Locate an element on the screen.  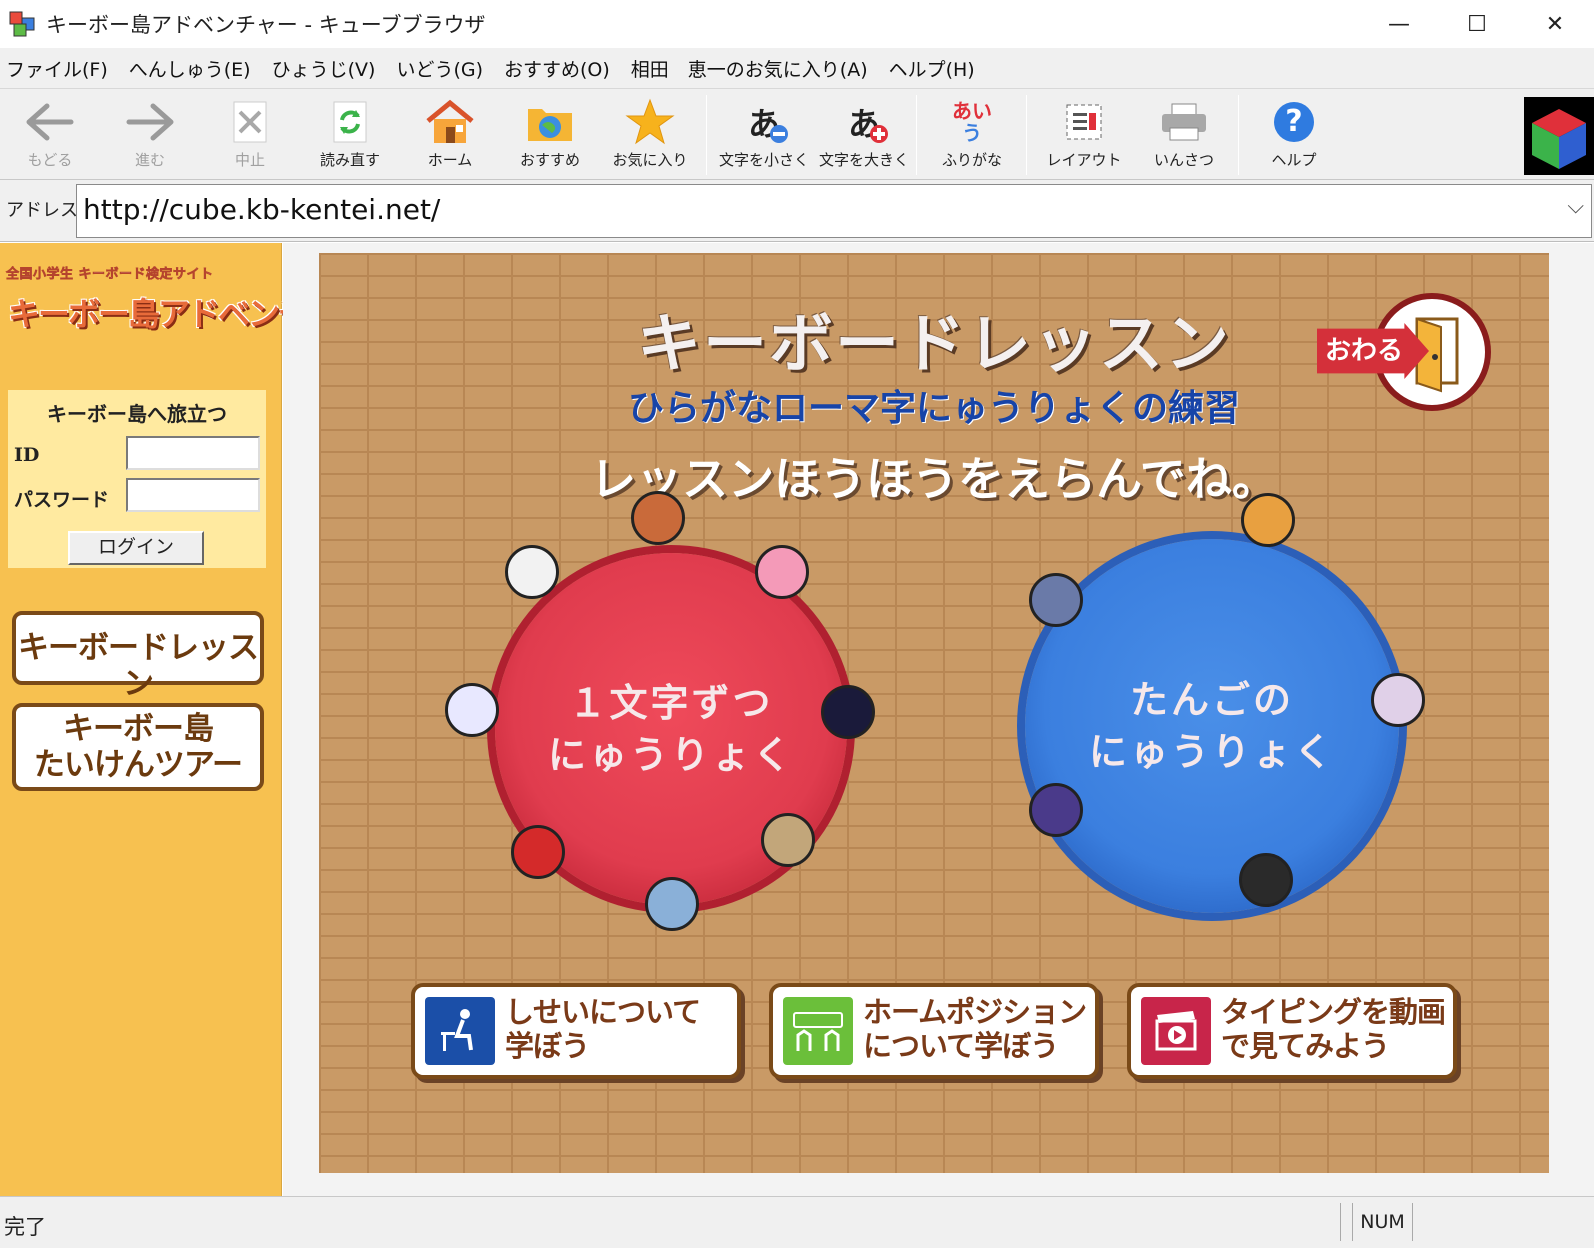
help-label: ヘルプ is located at coordinates (1294, 160).